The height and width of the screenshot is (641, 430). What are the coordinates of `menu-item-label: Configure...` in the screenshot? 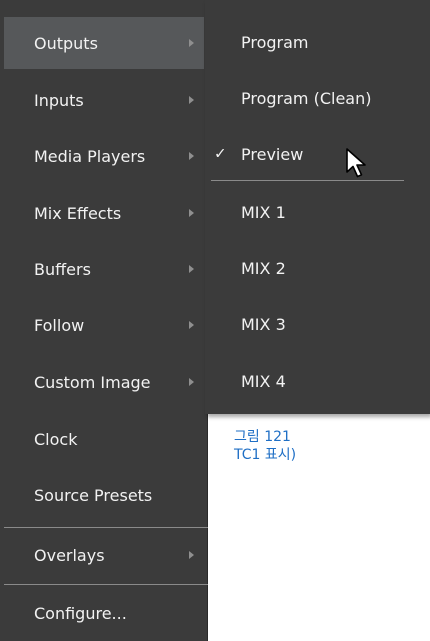 It's located at (80, 613).